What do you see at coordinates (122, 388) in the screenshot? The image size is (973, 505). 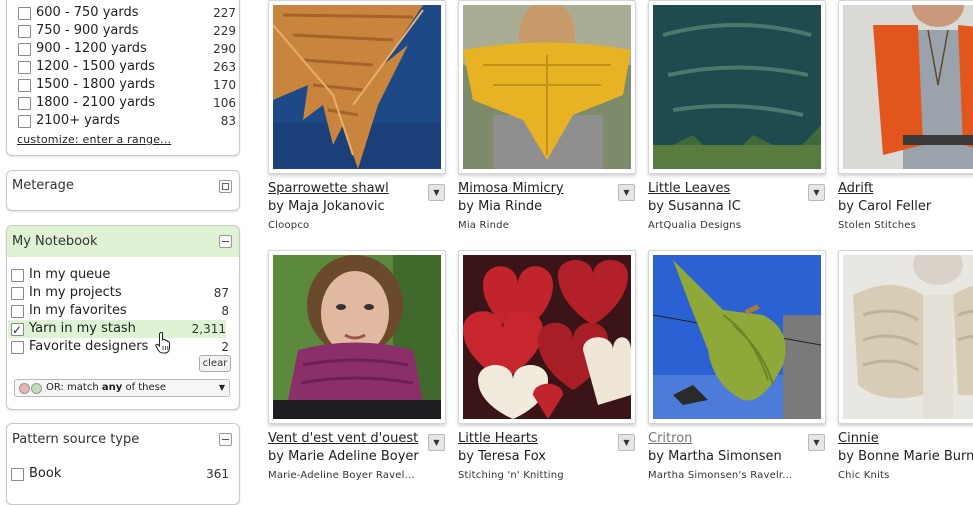 I see `match-mode-select: OR: match any of these ▼` at bounding box center [122, 388].